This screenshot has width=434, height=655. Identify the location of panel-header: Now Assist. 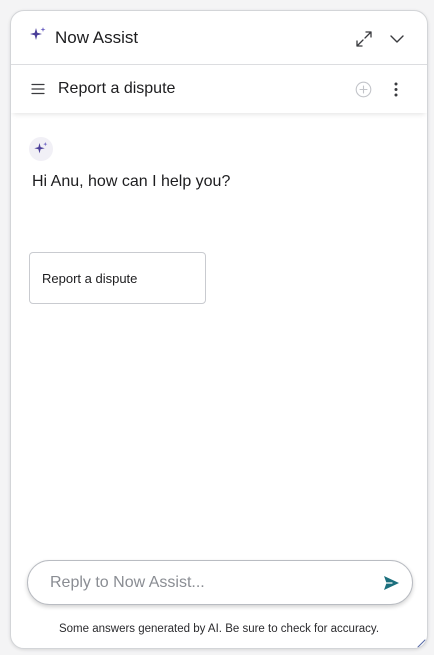
(219, 38).